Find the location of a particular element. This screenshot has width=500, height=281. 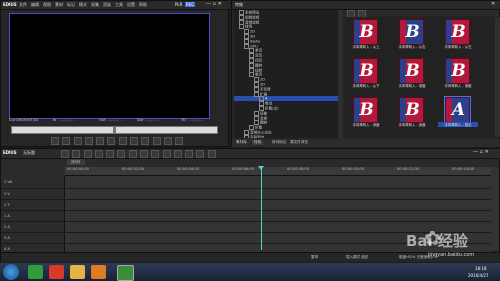

render-icon is located at coordinates (211, 154).